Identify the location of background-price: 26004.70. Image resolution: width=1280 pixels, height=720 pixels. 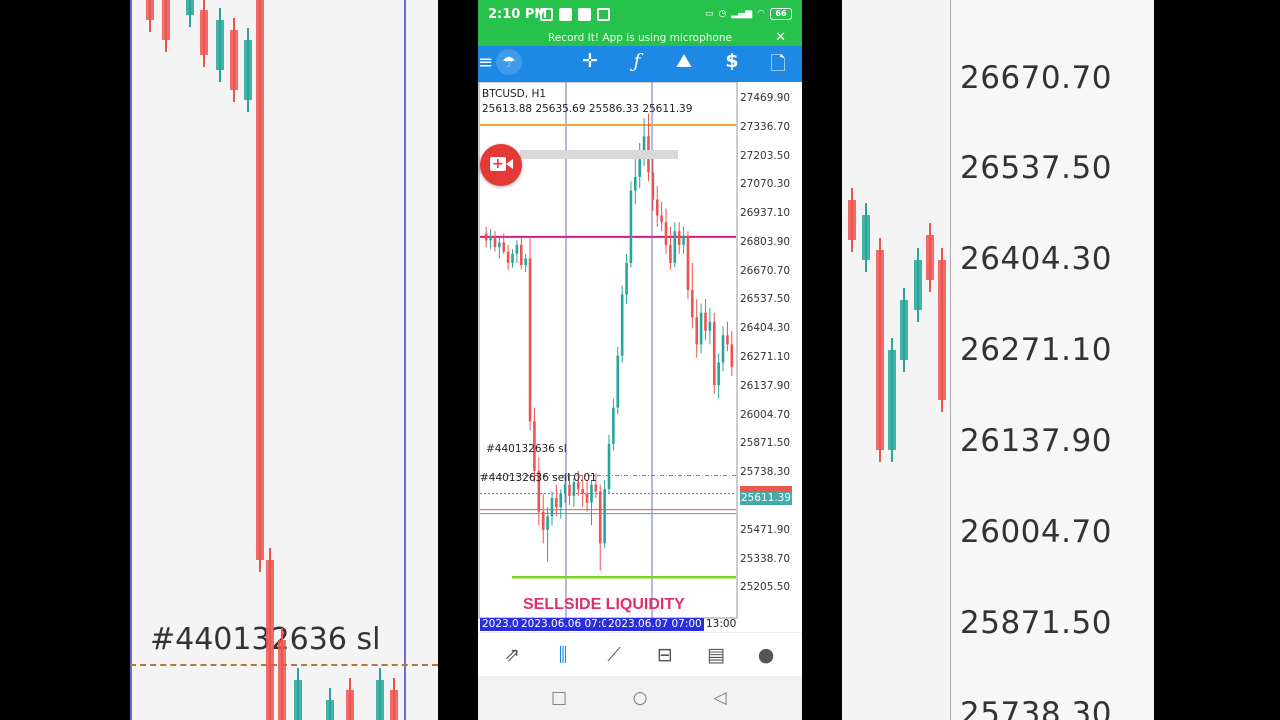
(1036, 532).